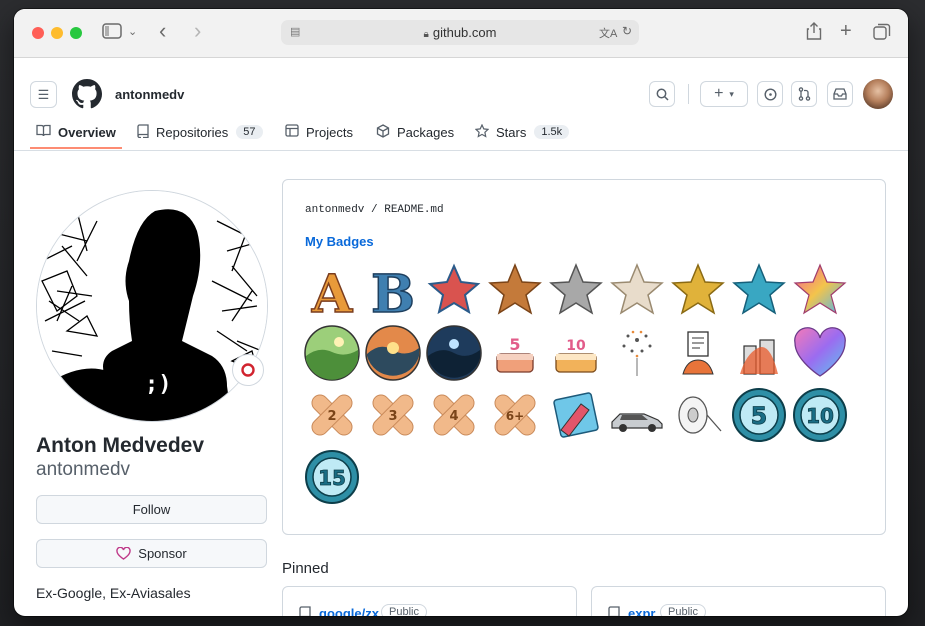 The image size is (925, 626). I want to click on badge-silver-star, so click(576, 291).